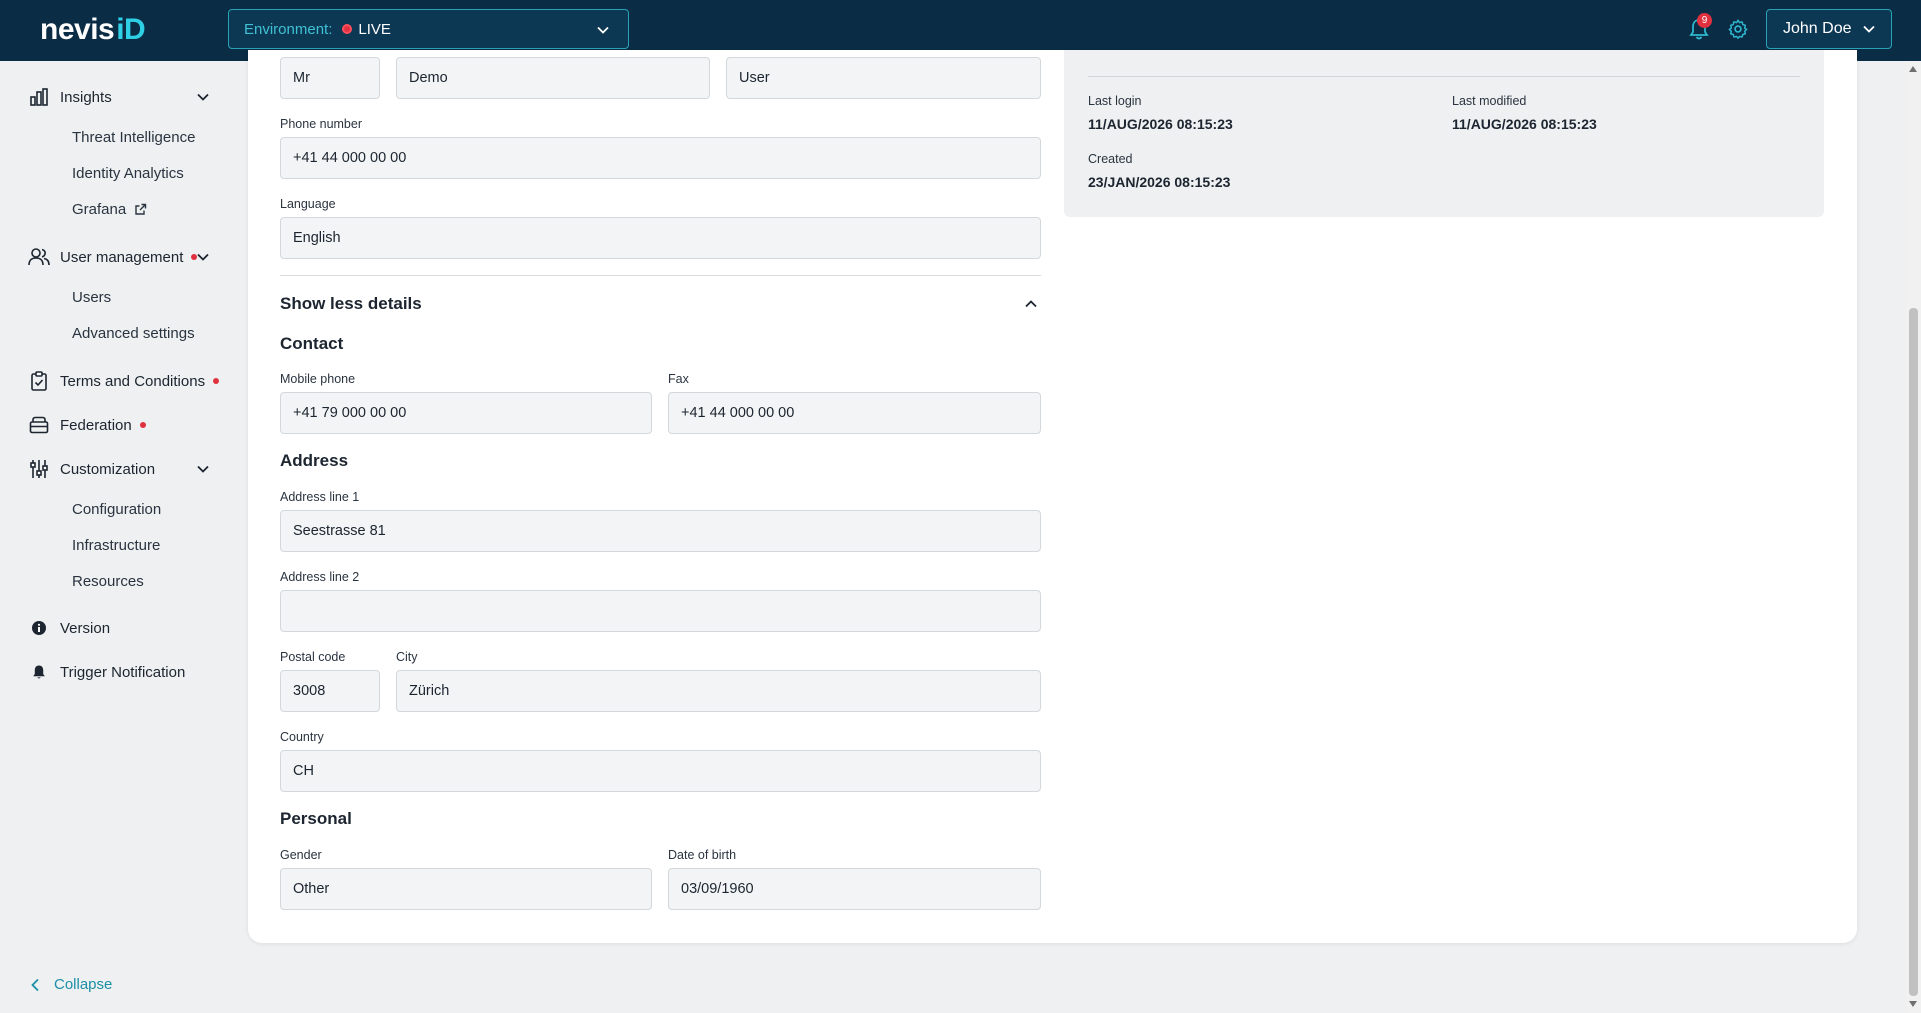 This screenshot has height=1013, width=1921. What do you see at coordinates (109, 209) in the screenshot?
I see `sidebar-item-grafana: Grafana` at bounding box center [109, 209].